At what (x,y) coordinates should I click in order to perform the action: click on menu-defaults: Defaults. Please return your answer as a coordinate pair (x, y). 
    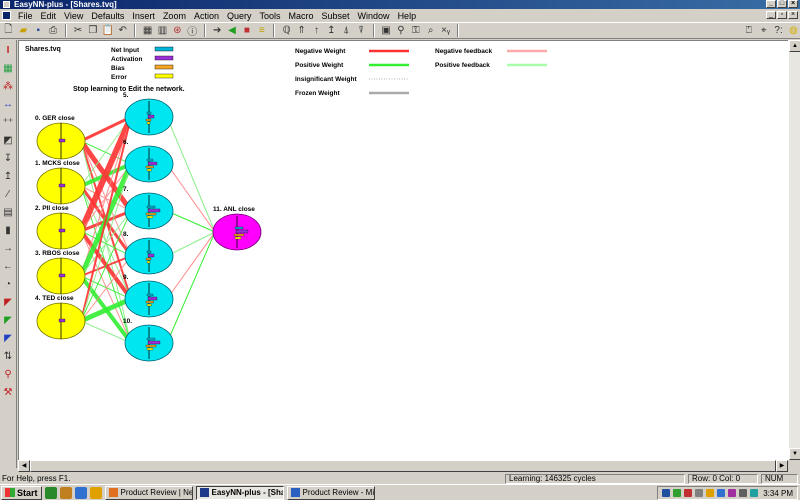
    Looking at the image, I should click on (107, 16).